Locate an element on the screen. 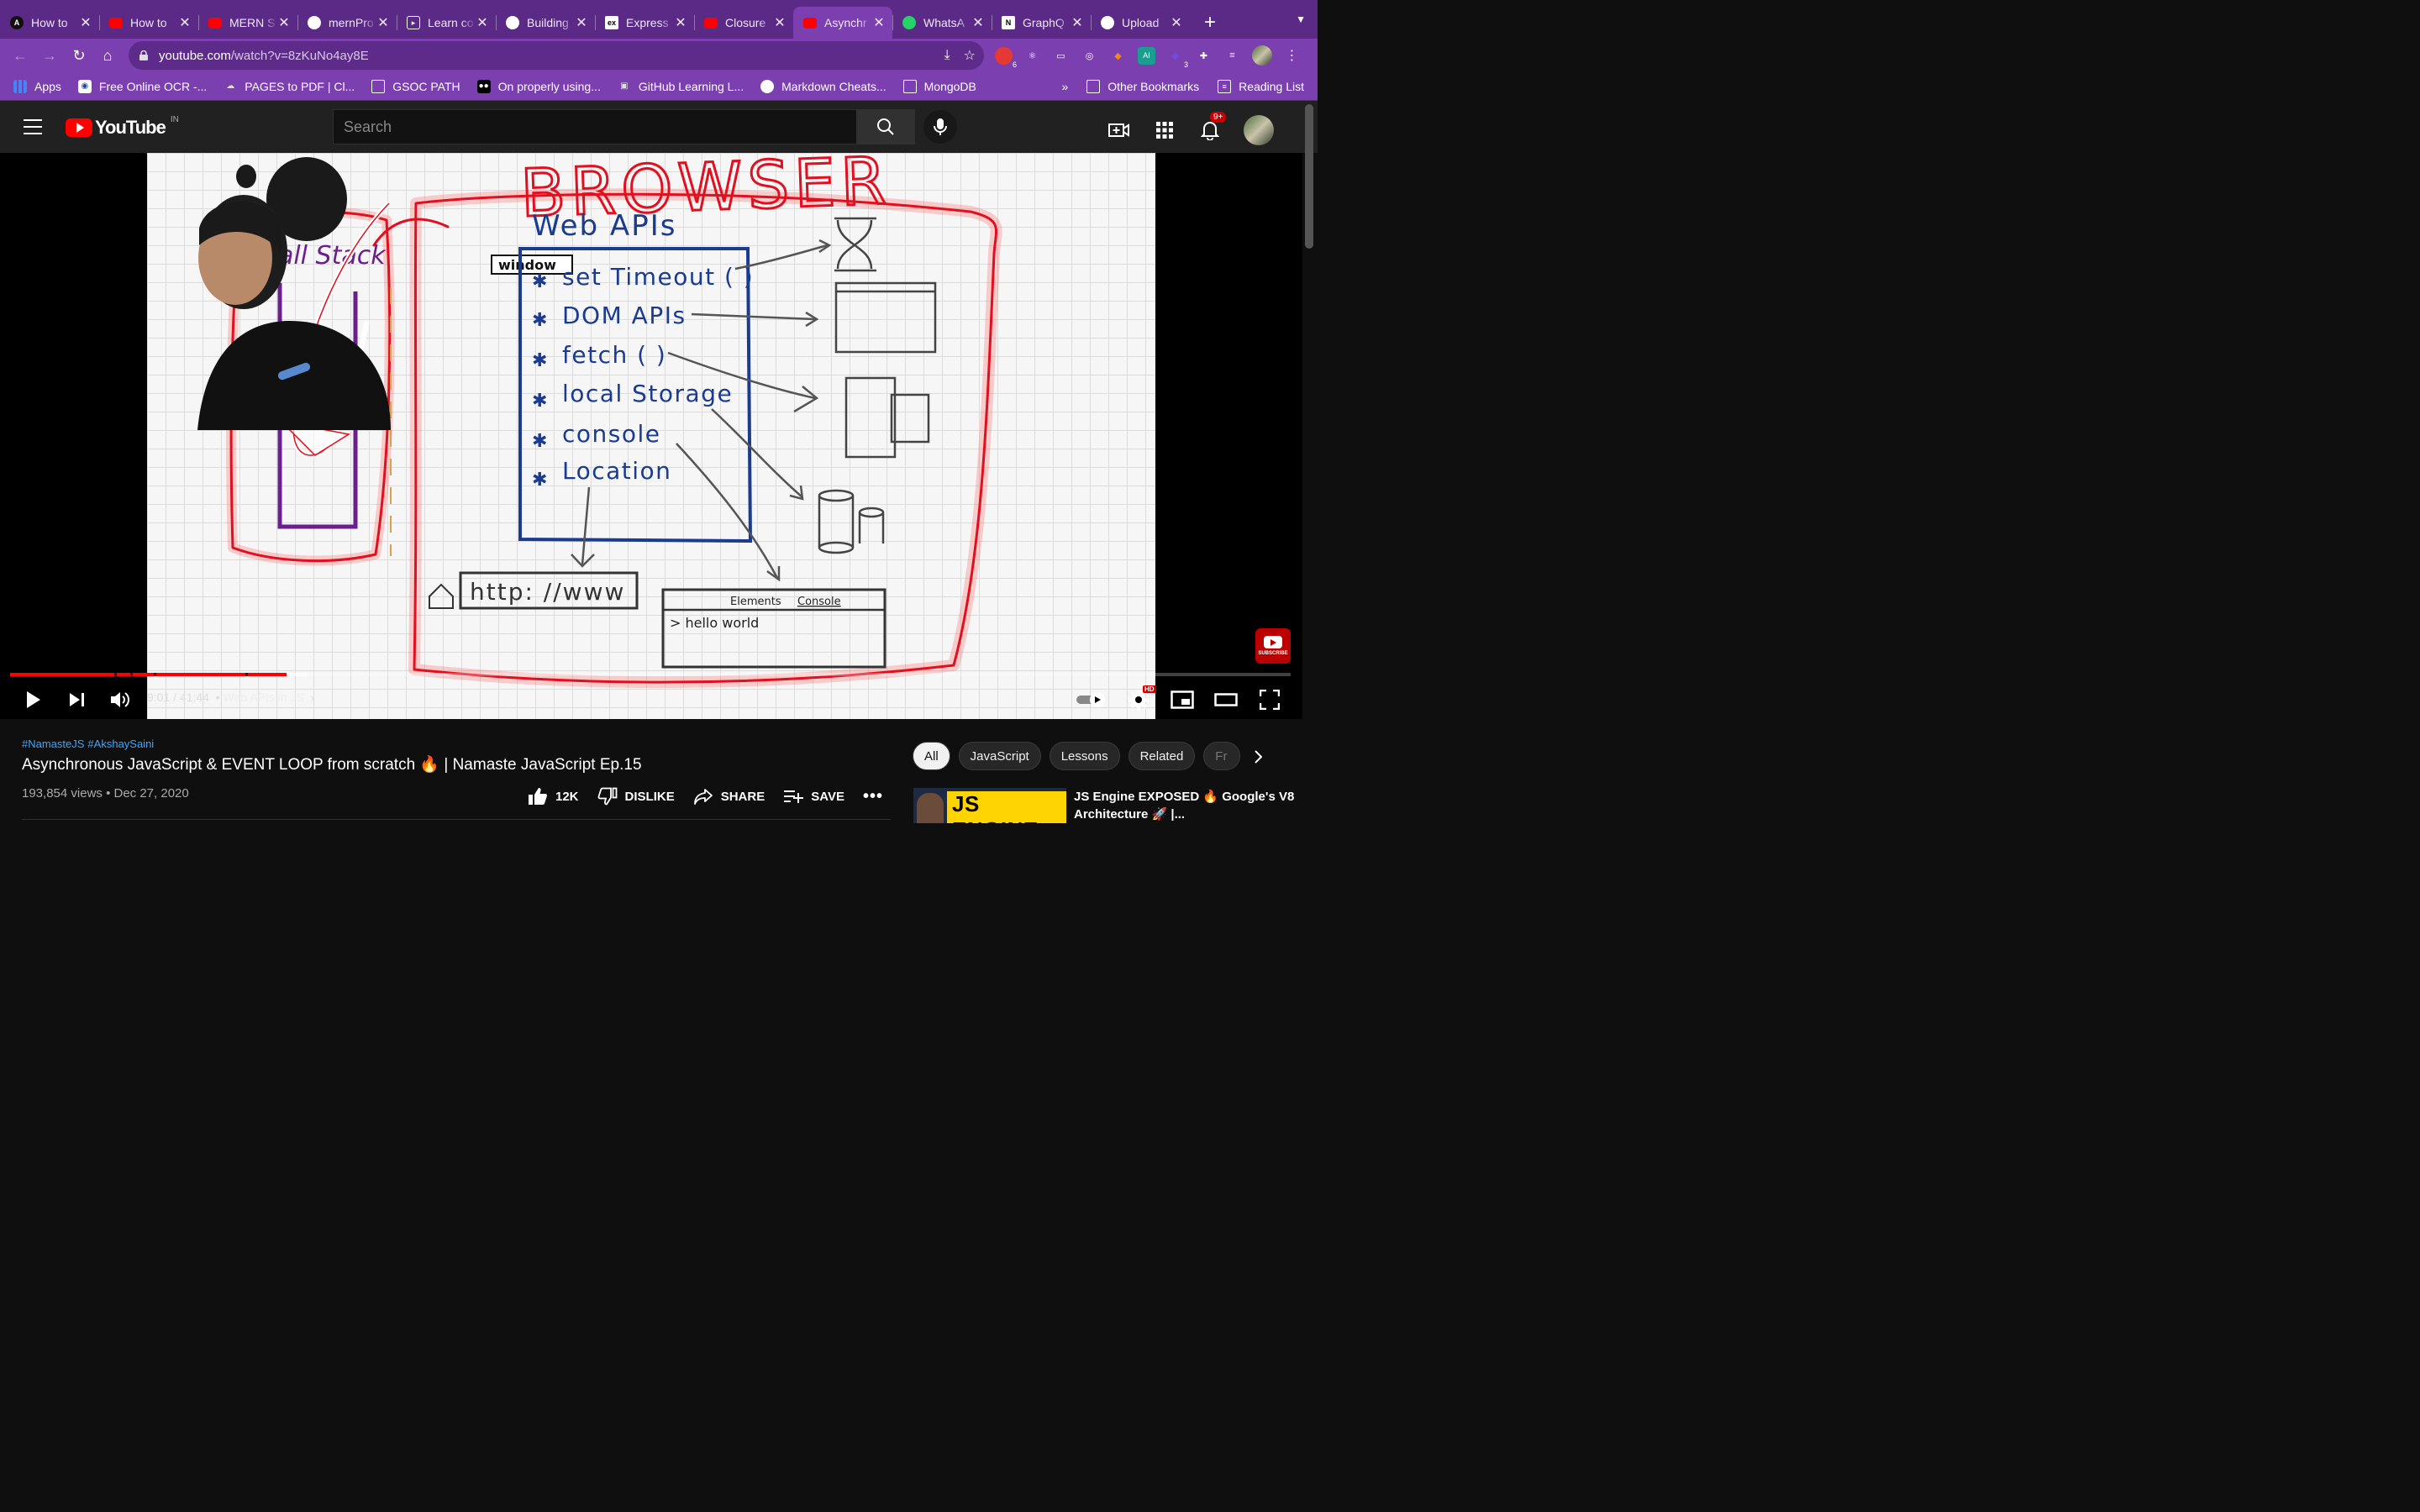  photo-ext-icon: ▭ is located at coordinates (1061, 56).